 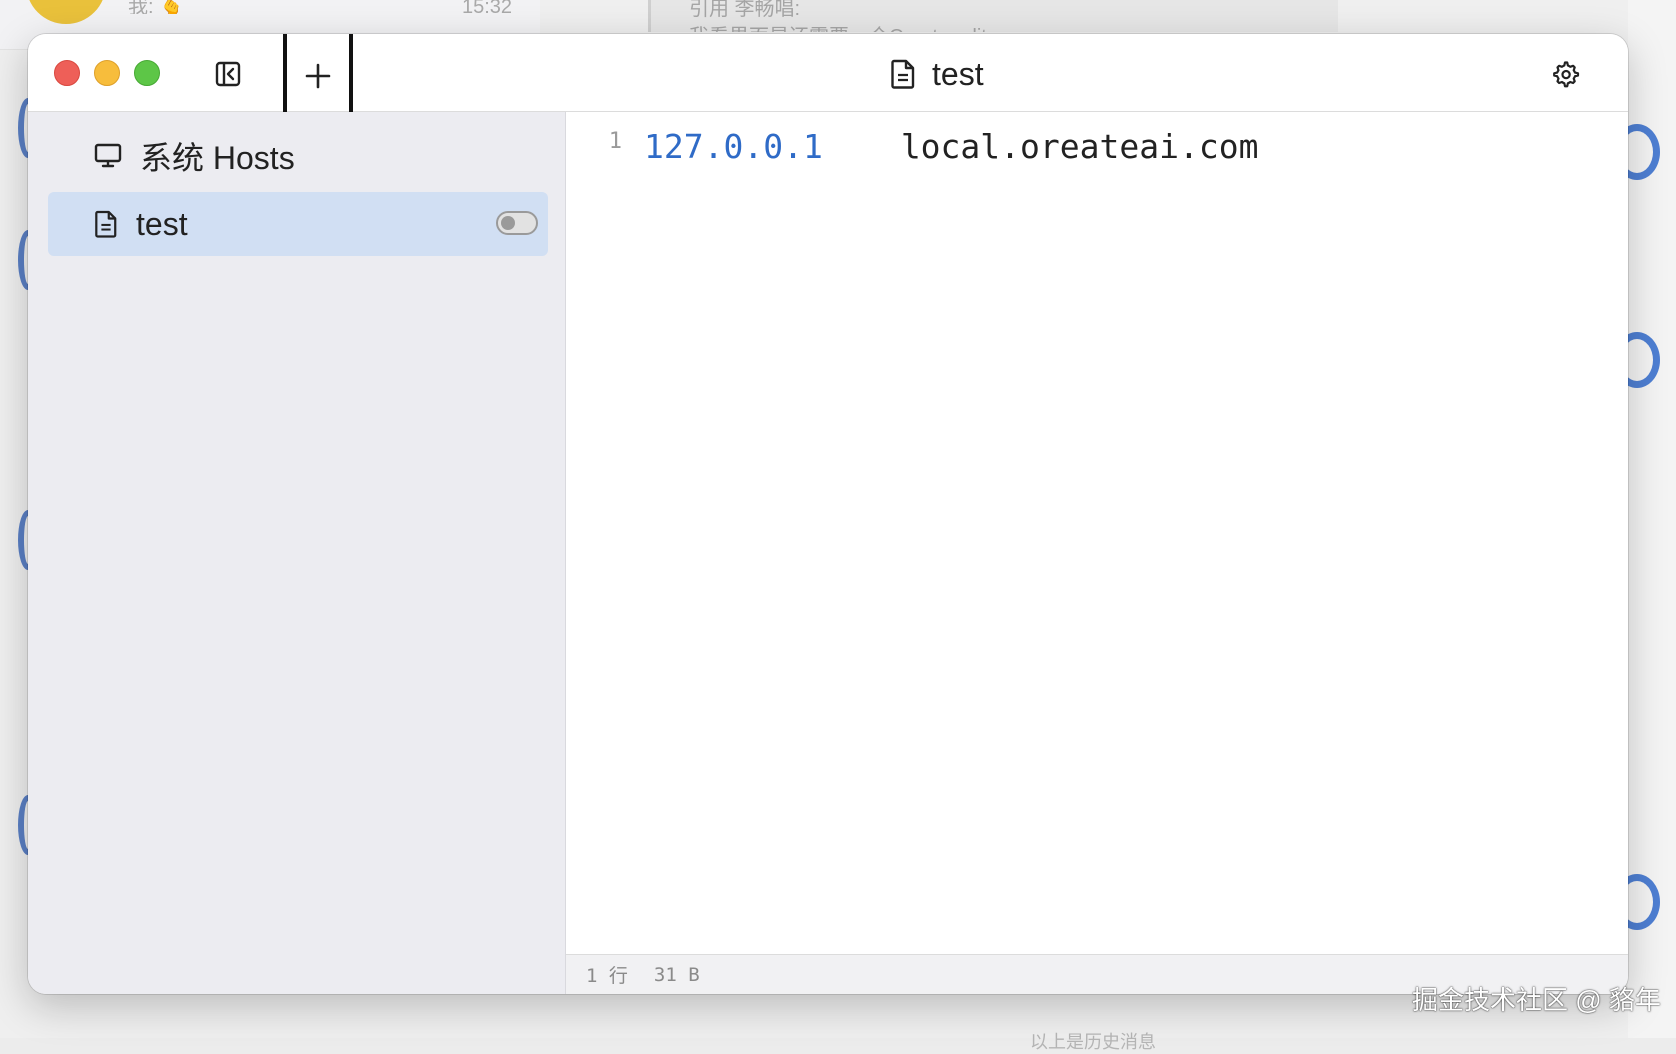 I want to click on sidebar-item-label: 系统 Hosts, so click(x=217, y=156).